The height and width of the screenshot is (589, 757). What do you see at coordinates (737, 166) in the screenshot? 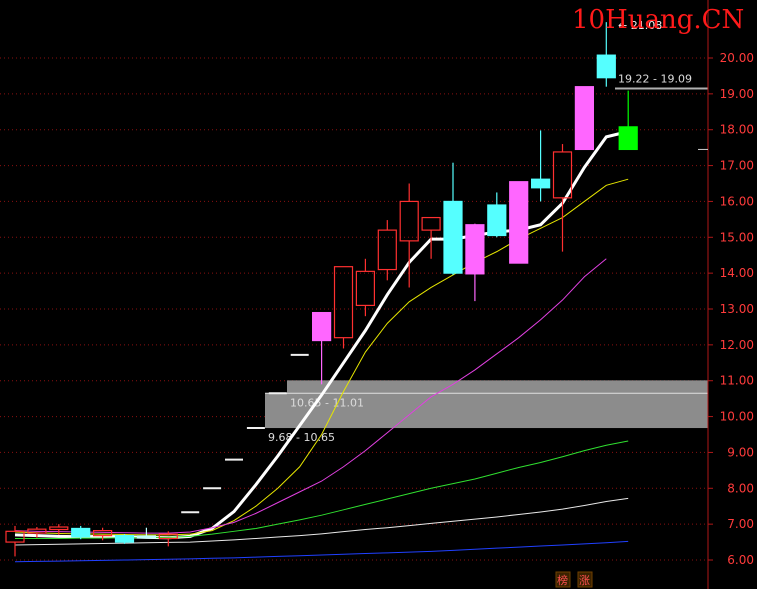
I see `y-tick-label: 17.00` at bounding box center [737, 166].